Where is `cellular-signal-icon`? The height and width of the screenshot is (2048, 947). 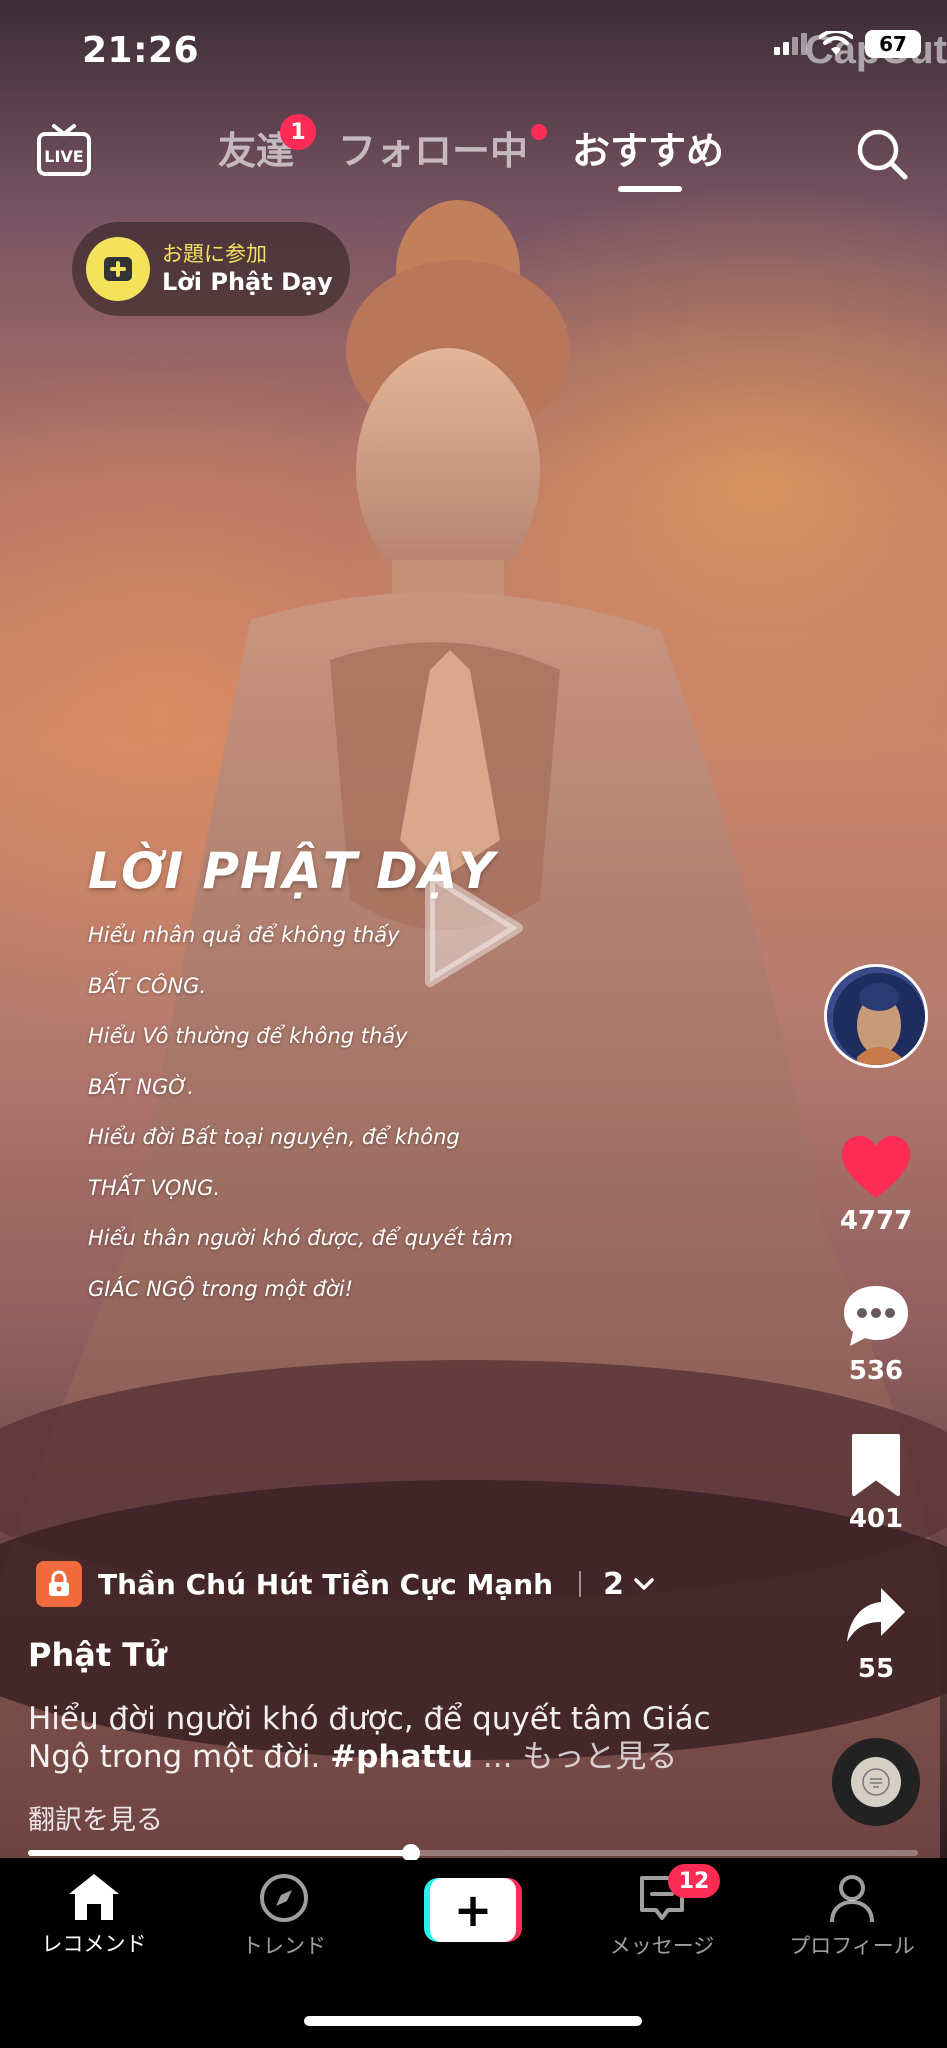
cellular-signal-icon is located at coordinates (790, 44).